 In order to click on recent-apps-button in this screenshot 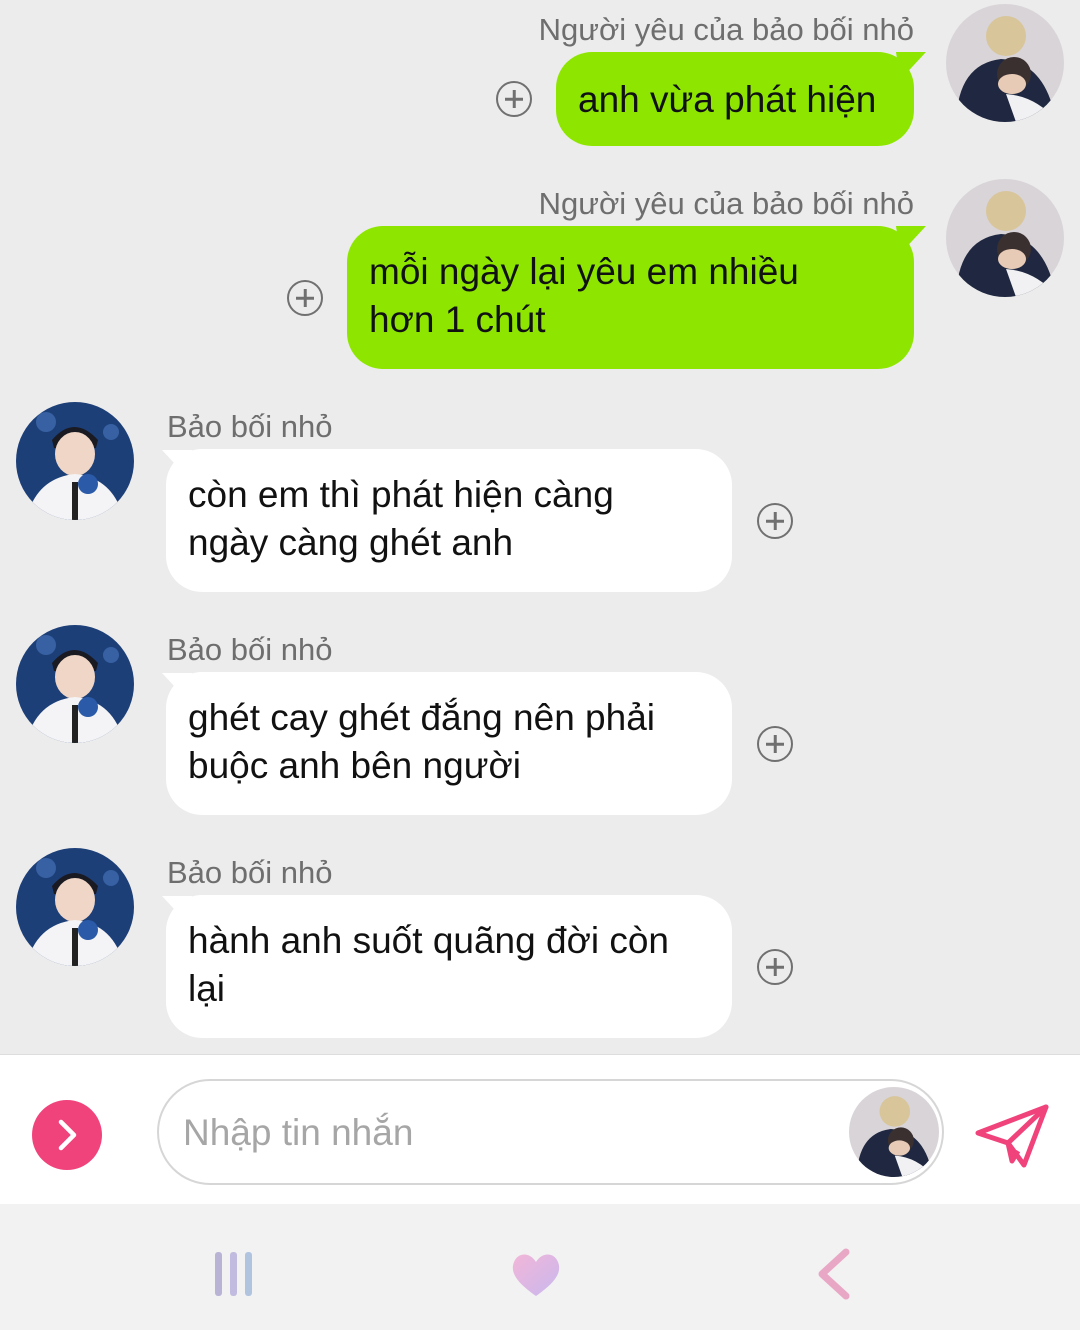, I will do `click(233, 1274)`.